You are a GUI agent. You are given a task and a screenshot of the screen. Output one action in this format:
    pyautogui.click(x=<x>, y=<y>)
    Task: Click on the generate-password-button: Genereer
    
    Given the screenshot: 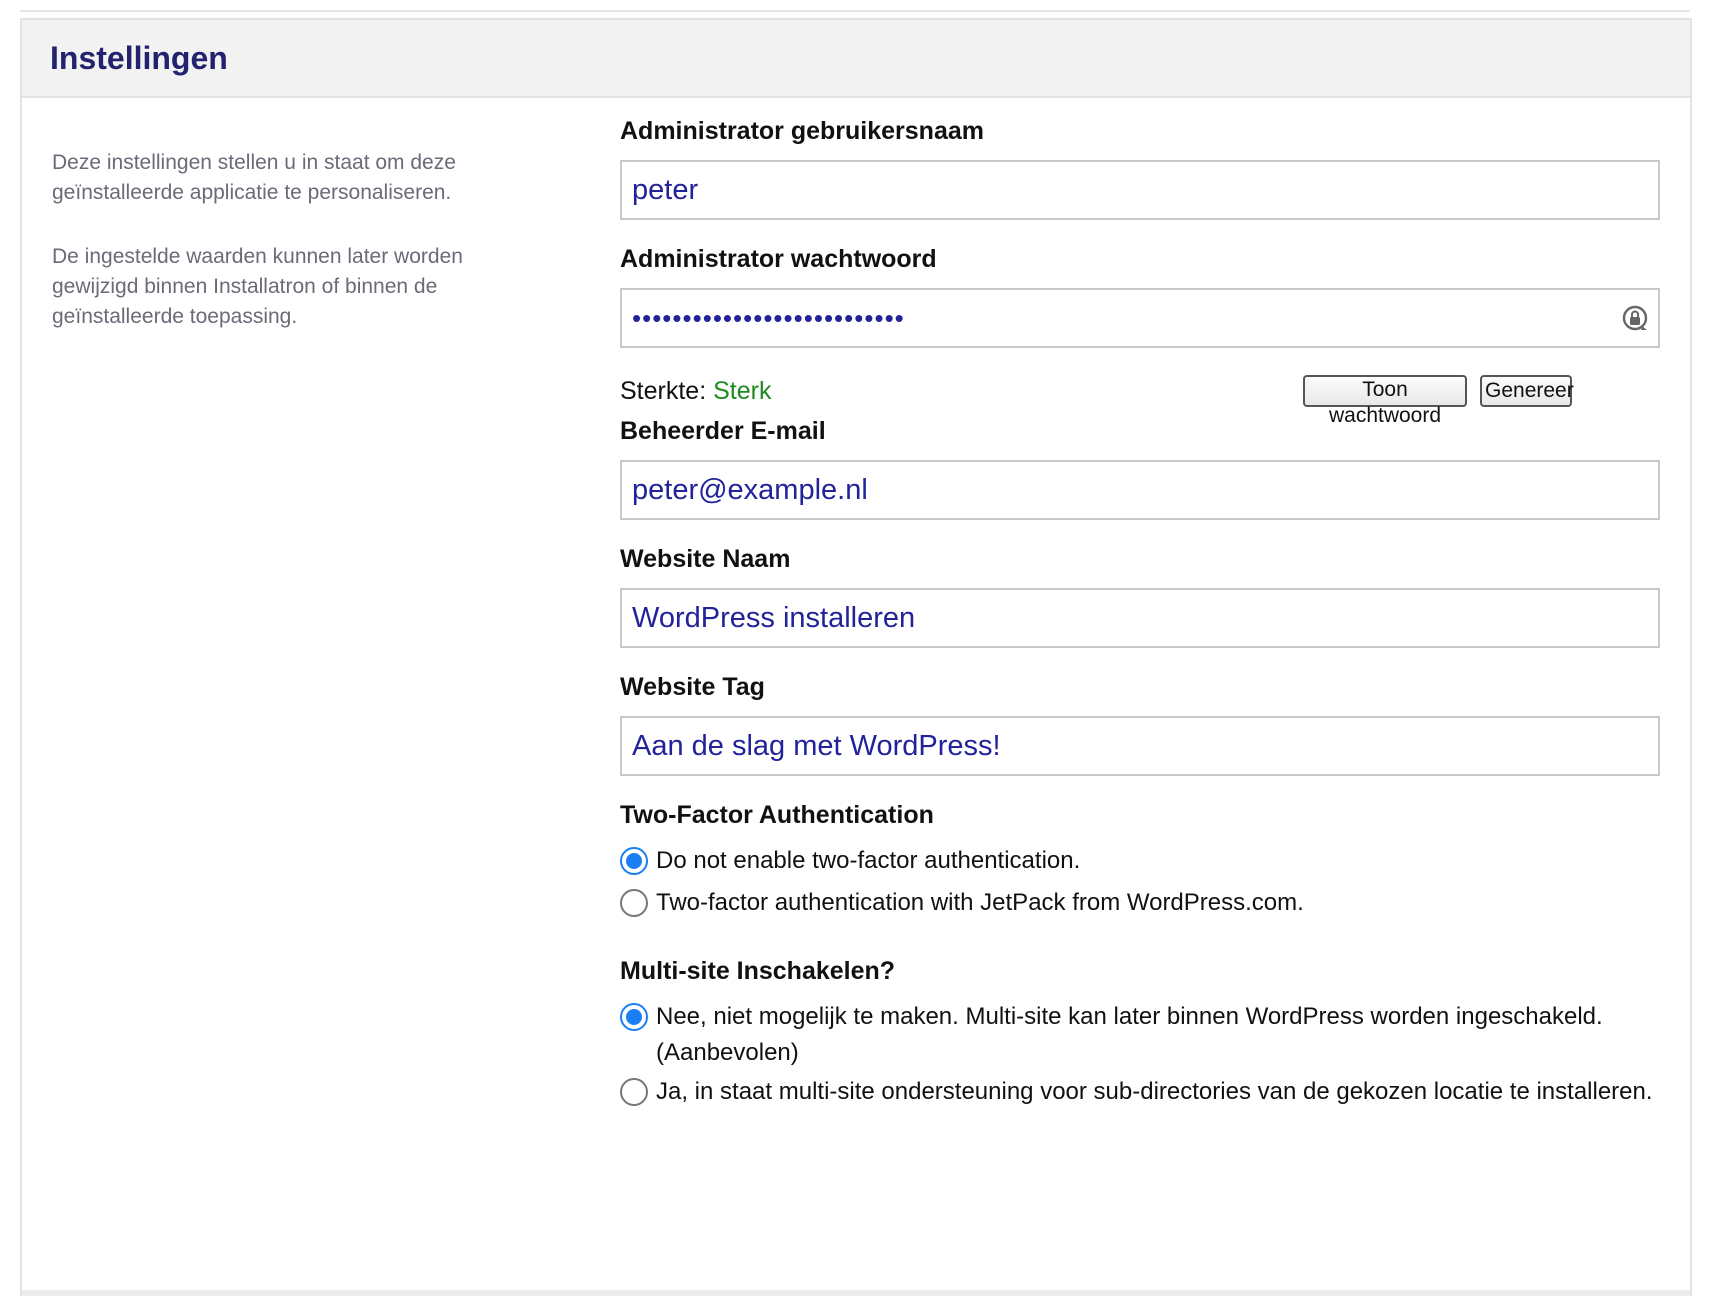 What is the action you would take?
    pyautogui.click(x=1527, y=391)
    